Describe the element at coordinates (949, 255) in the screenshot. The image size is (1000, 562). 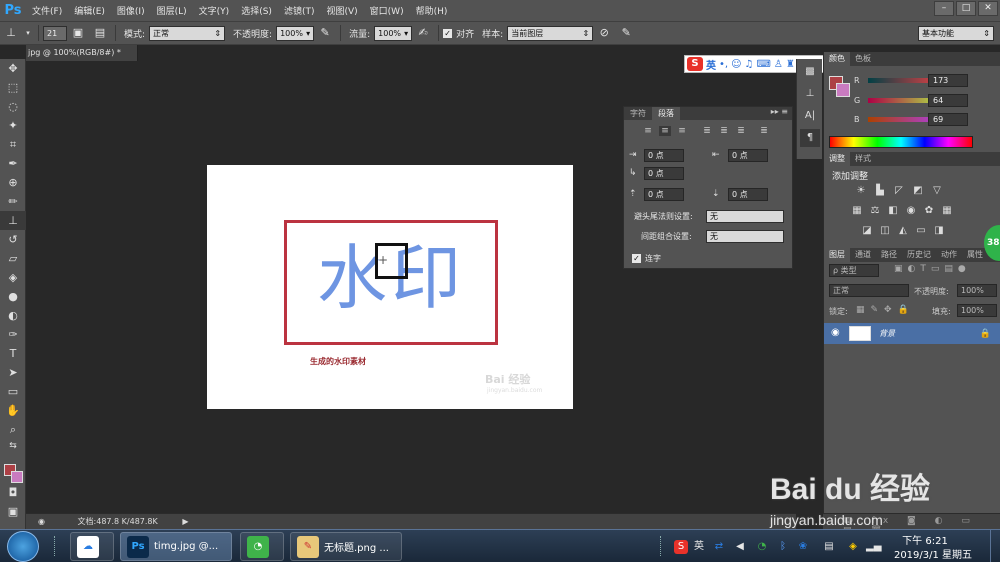
I see `tab-actions: 动作` at that location.